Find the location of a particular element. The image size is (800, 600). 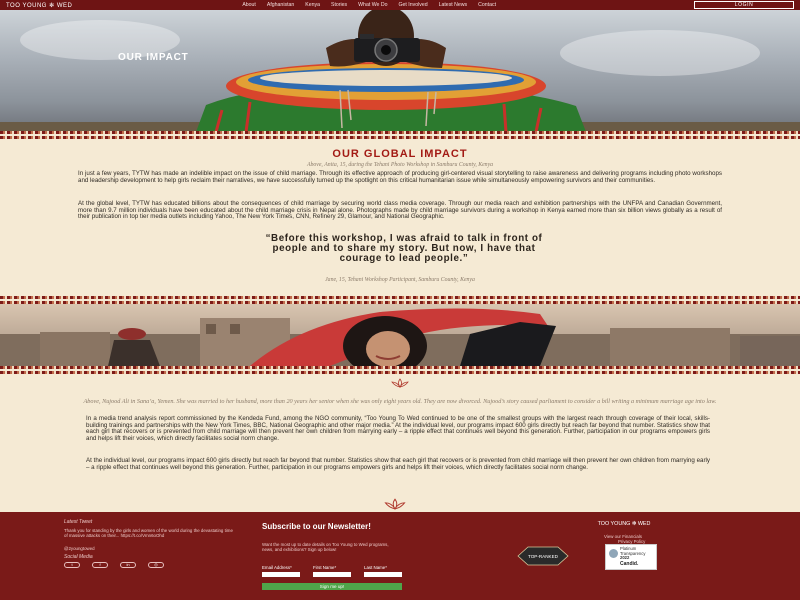

login-button: LOGIN is located at coordinates (744, 5).